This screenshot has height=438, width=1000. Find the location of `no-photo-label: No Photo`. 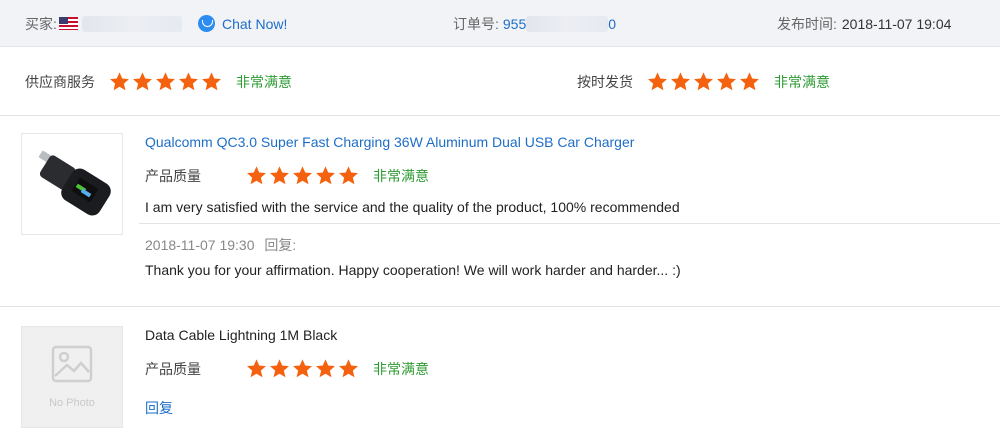

no-photo-label: No Photo is located at coordinates (72, 403).